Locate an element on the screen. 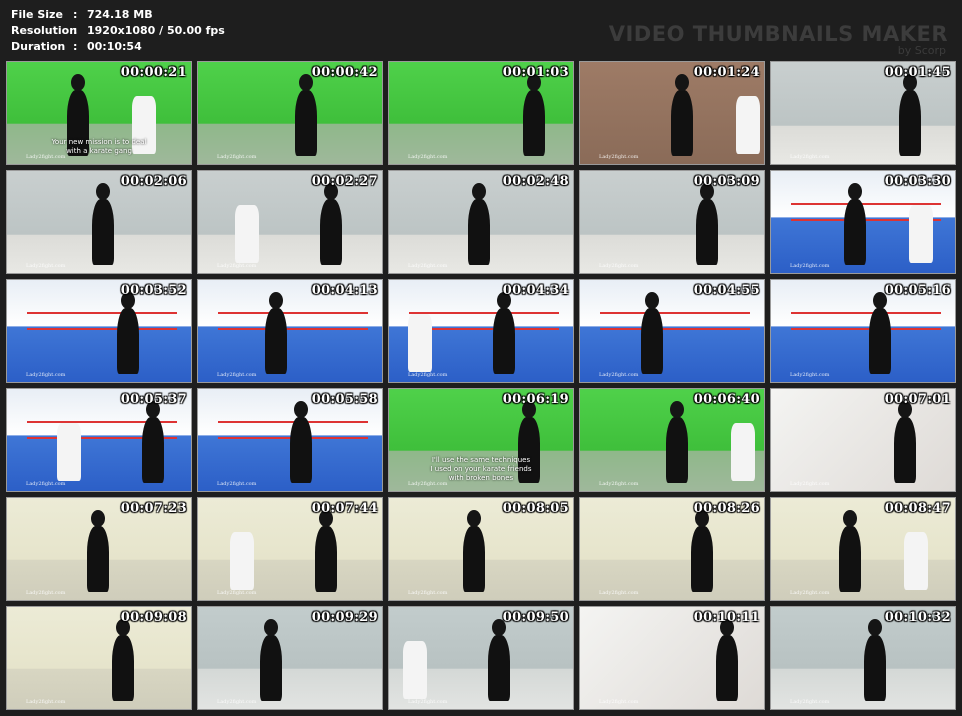 This screenshot has height=716, width=962. thumbnail: 00:02:06 Lady2fight.com is located at coordinates (99, 222).